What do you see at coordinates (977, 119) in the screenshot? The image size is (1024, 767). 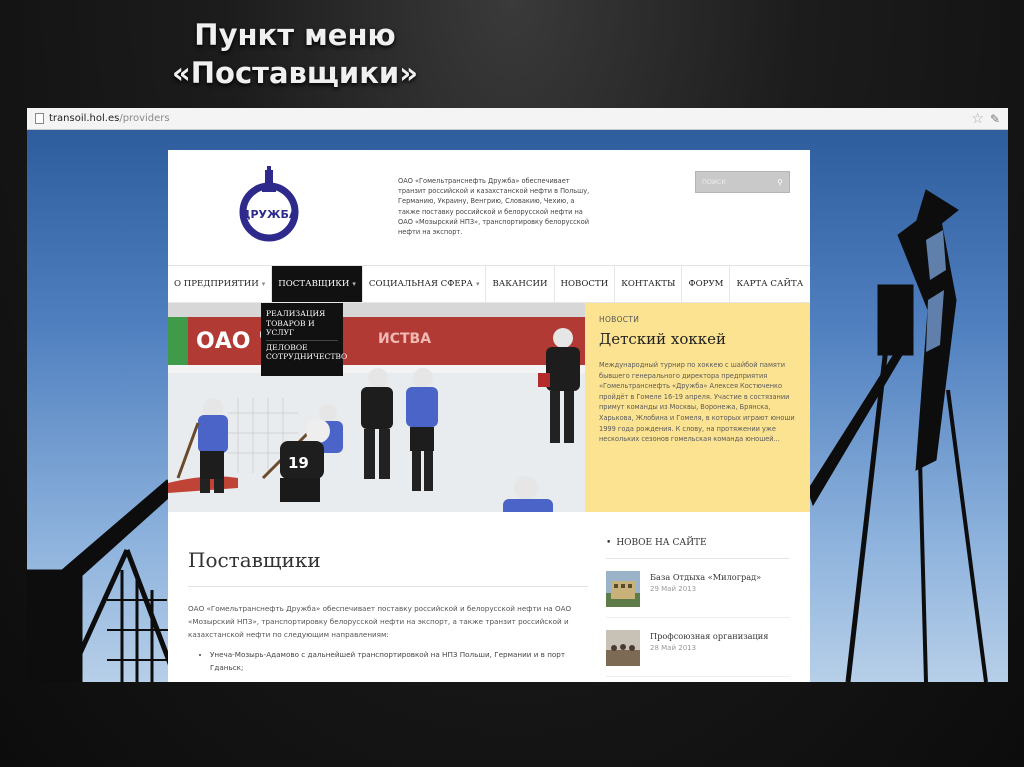 I see `bookmark-star-icon: ☆` at bounding box center [977, 119].